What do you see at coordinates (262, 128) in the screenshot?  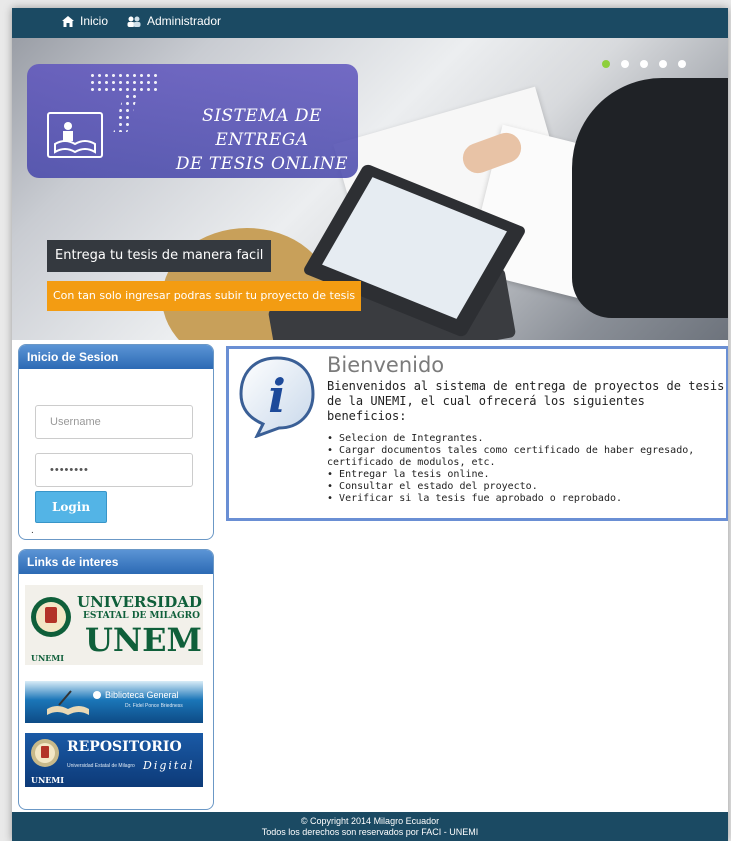 I see `logo-line-1: SISTEMA DE ENTREGA` at bounding box center [262, 128].